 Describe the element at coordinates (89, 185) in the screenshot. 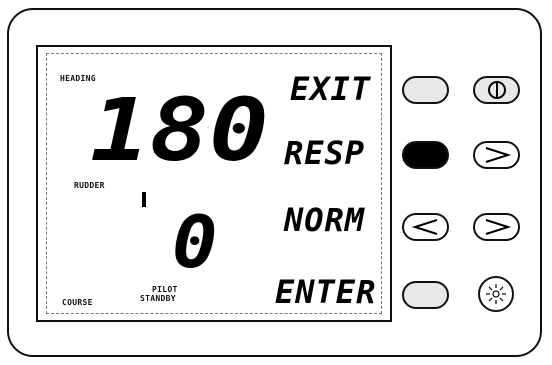

I see `rudder-label: RUDDER` at that location.